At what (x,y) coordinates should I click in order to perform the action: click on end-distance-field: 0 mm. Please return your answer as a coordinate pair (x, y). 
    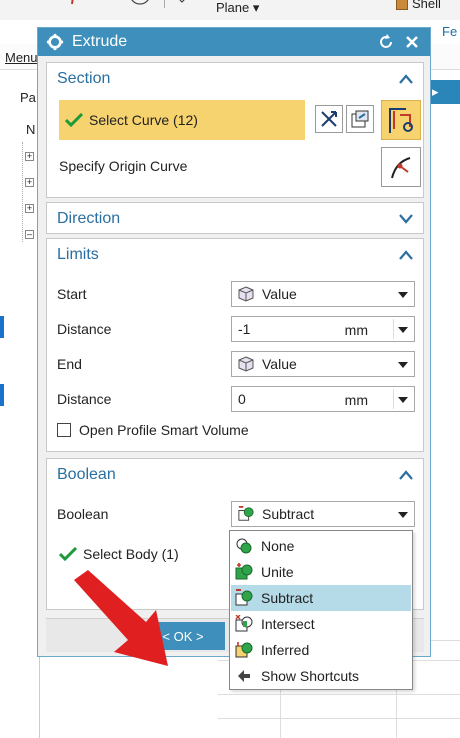
    Looking at the image, I should click on (323, 399).